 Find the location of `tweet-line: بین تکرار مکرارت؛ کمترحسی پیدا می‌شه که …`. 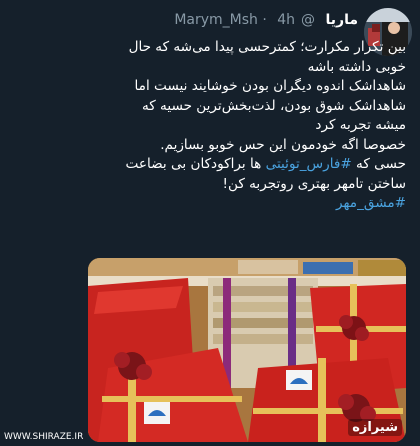

tweet-line: بین تکرار مکرارت؛ کمترحسی پیدا می‌شه که … is located at coordinates (267, 47).